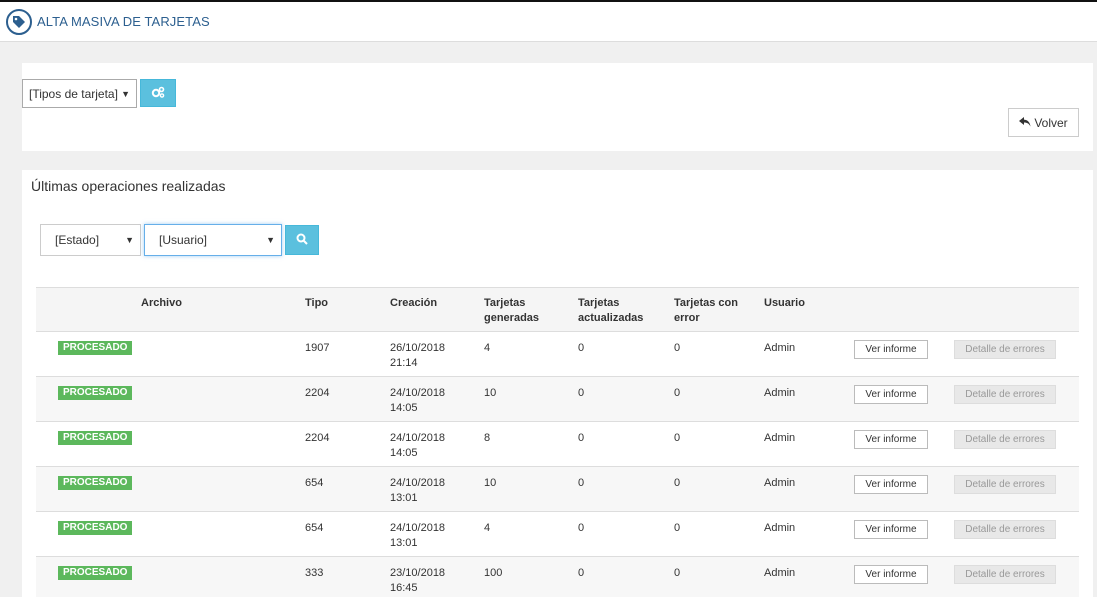  I want to click on col-actualizadas: Tarjetas actualizadas, so click(610, 311).